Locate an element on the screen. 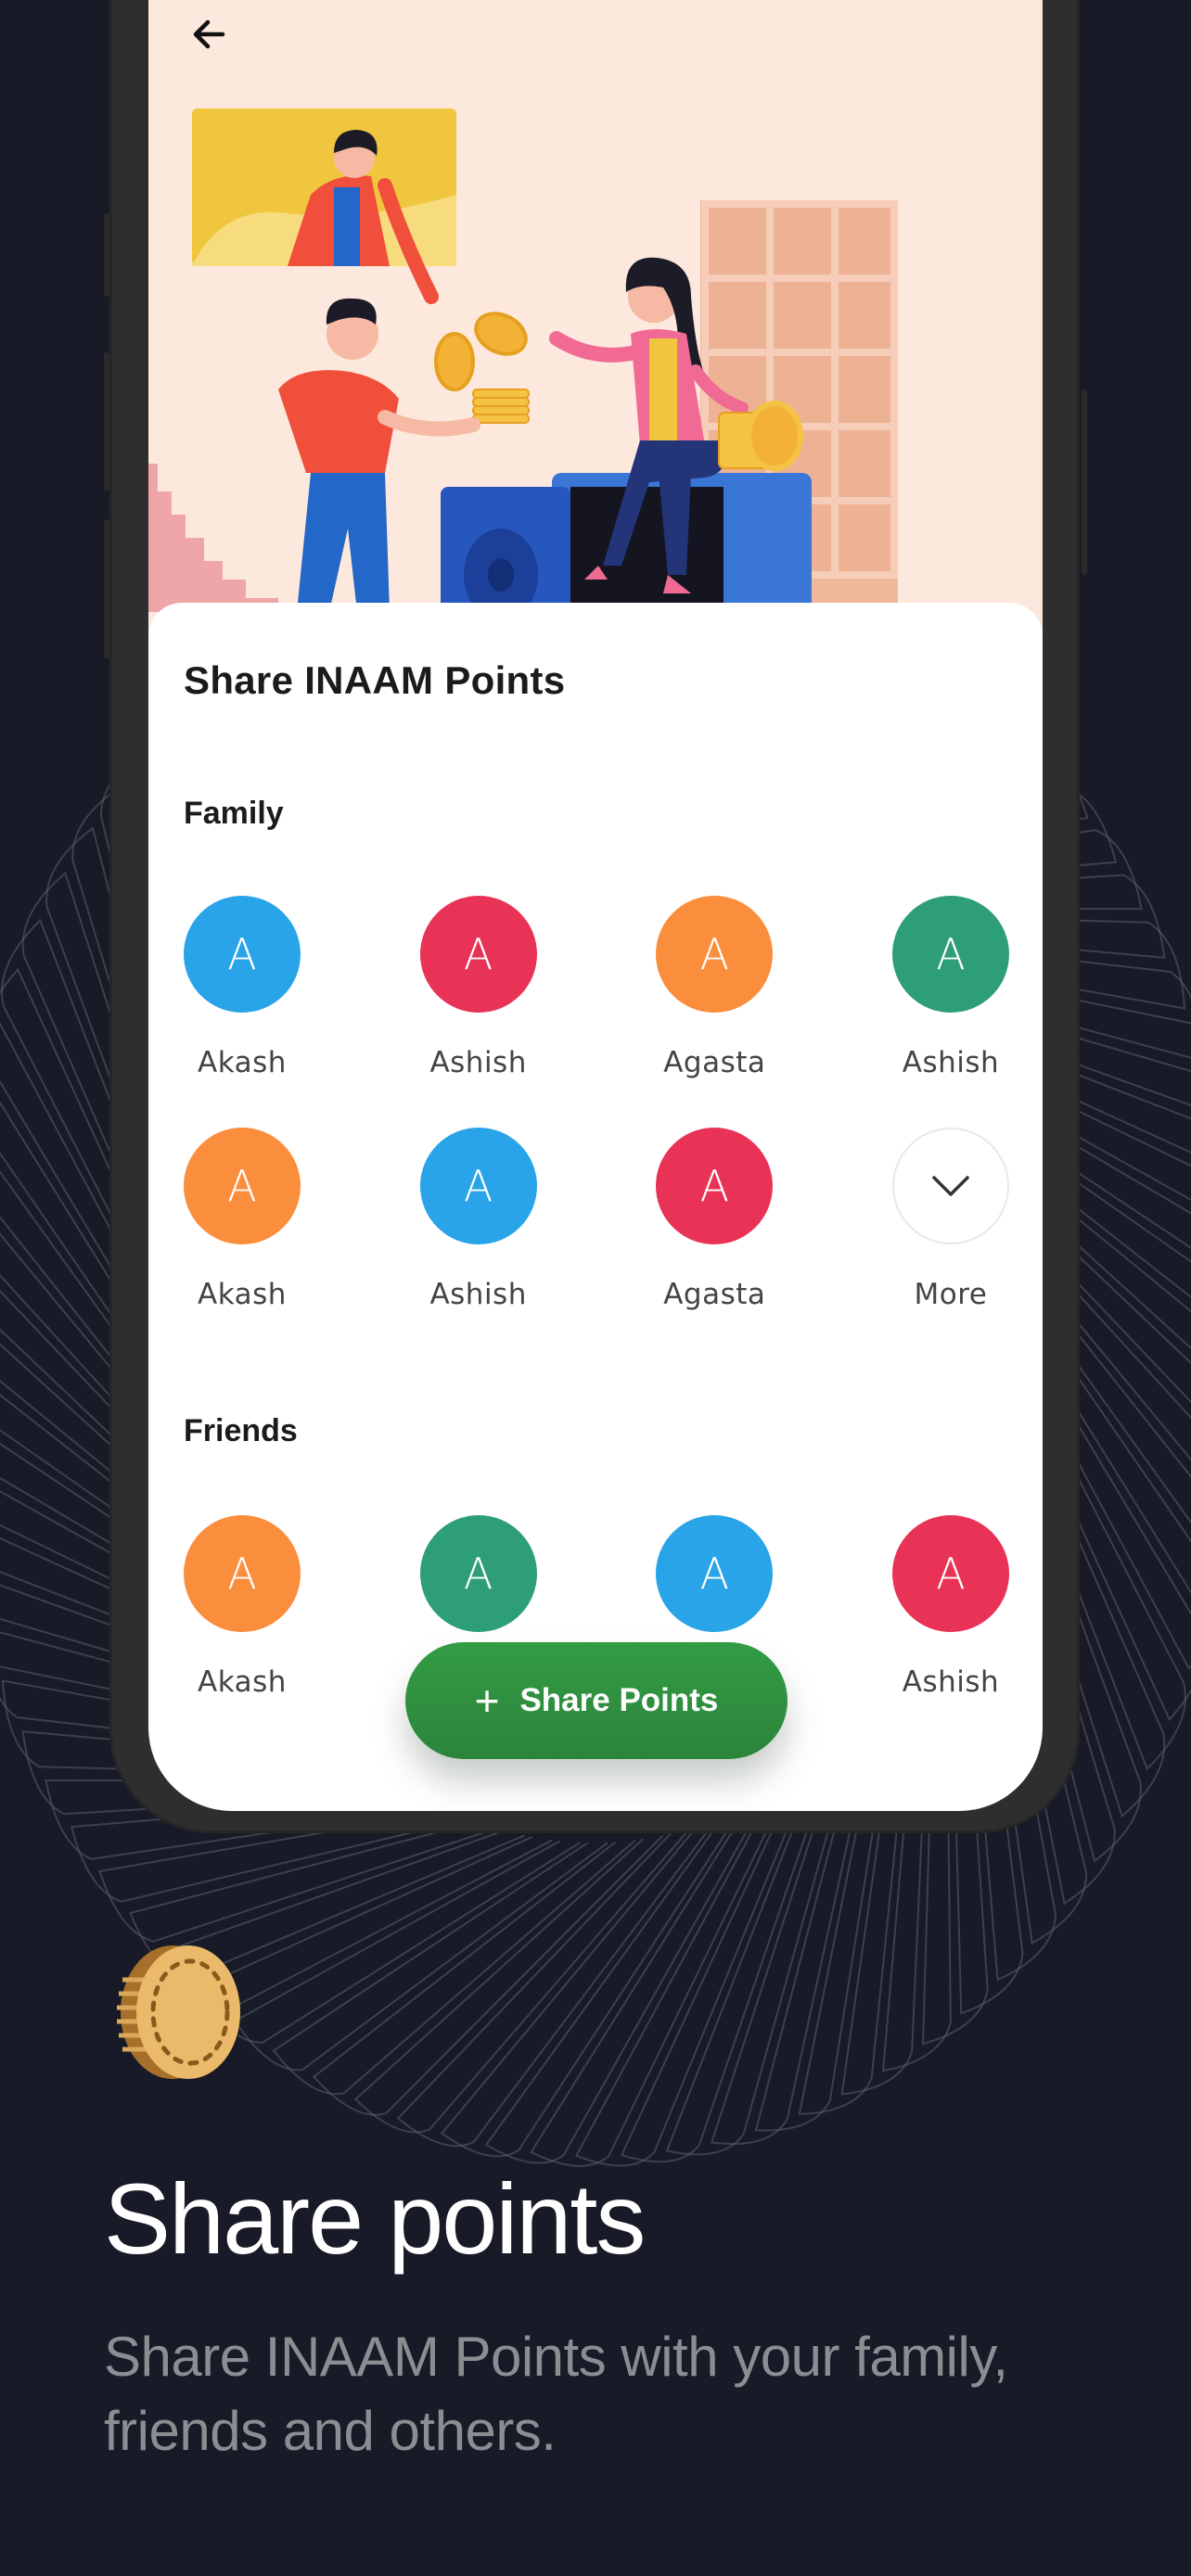 The image size is (1191, 2576). back-button is located at coordinates (209, 34).